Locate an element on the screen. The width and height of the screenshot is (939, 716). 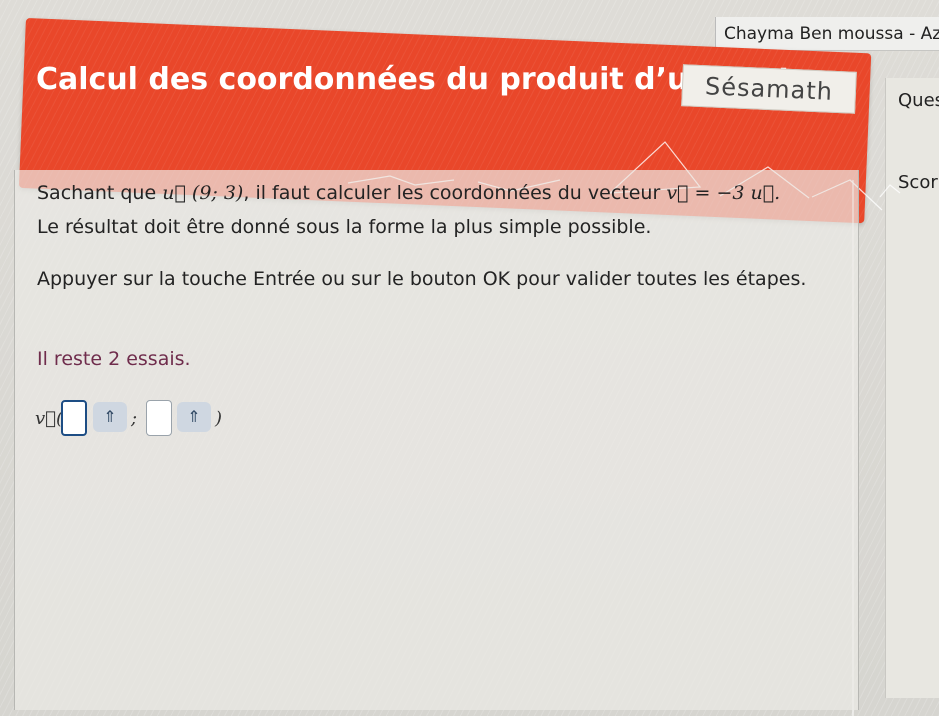
answer-closing-paren: ) is located at coordinates (219, 418).